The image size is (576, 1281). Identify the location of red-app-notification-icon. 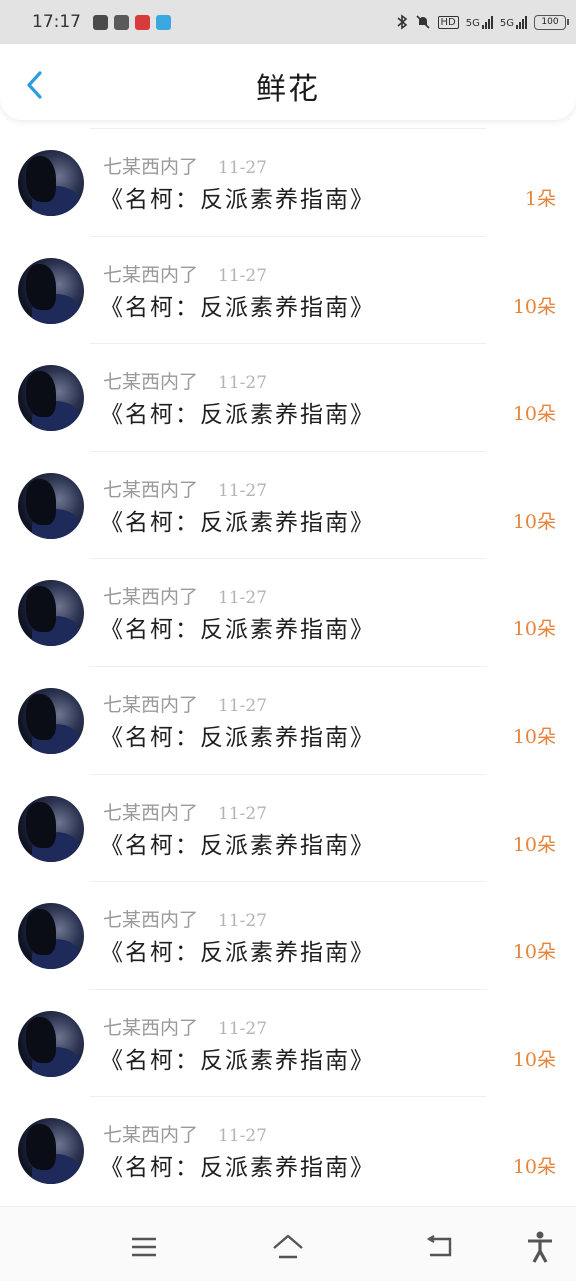
(142, 22).